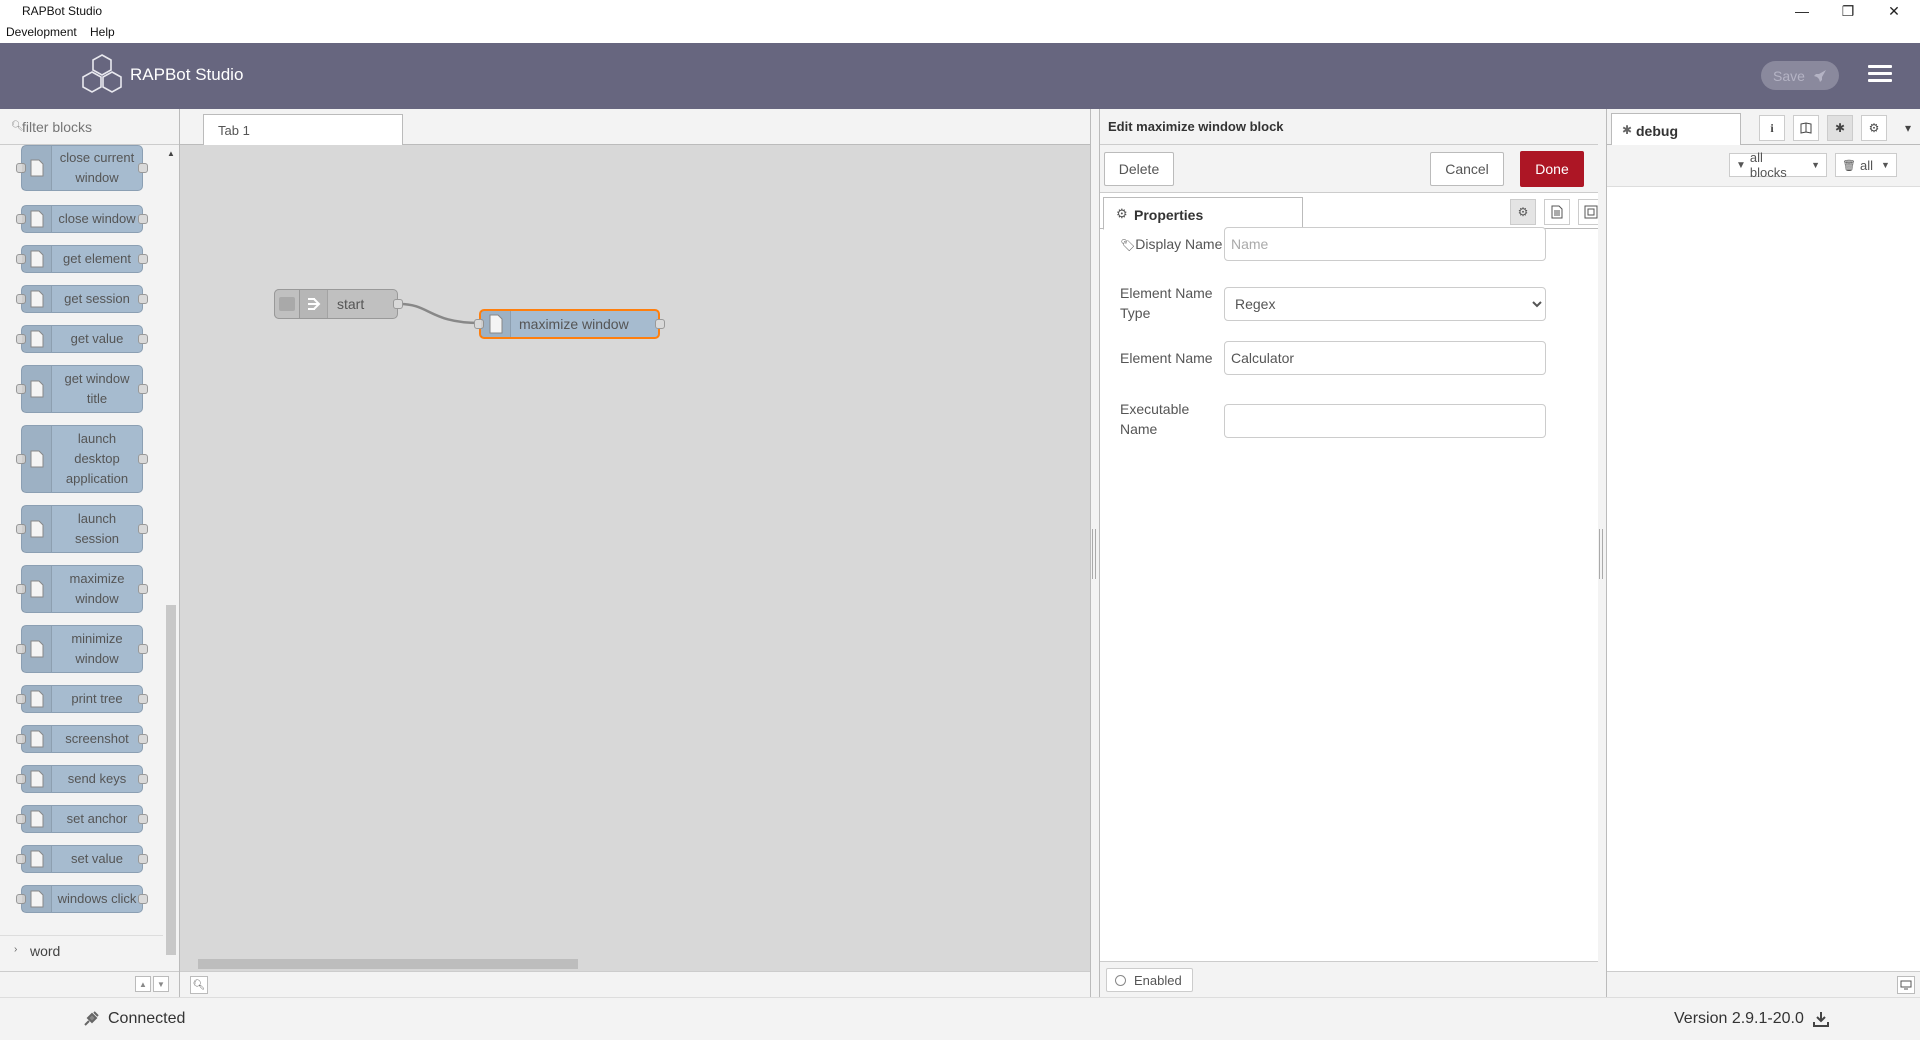 This screenshot has height=1040, width=1920. I want to click on version-info: Version 2.9.1-20.0, so click(1752, 1019).